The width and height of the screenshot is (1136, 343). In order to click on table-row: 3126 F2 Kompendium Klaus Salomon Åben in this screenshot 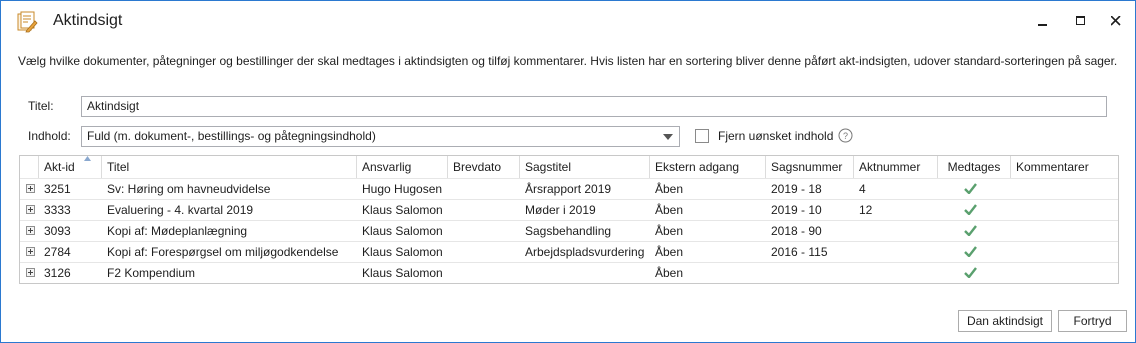, I will do `click(569, 272)`.